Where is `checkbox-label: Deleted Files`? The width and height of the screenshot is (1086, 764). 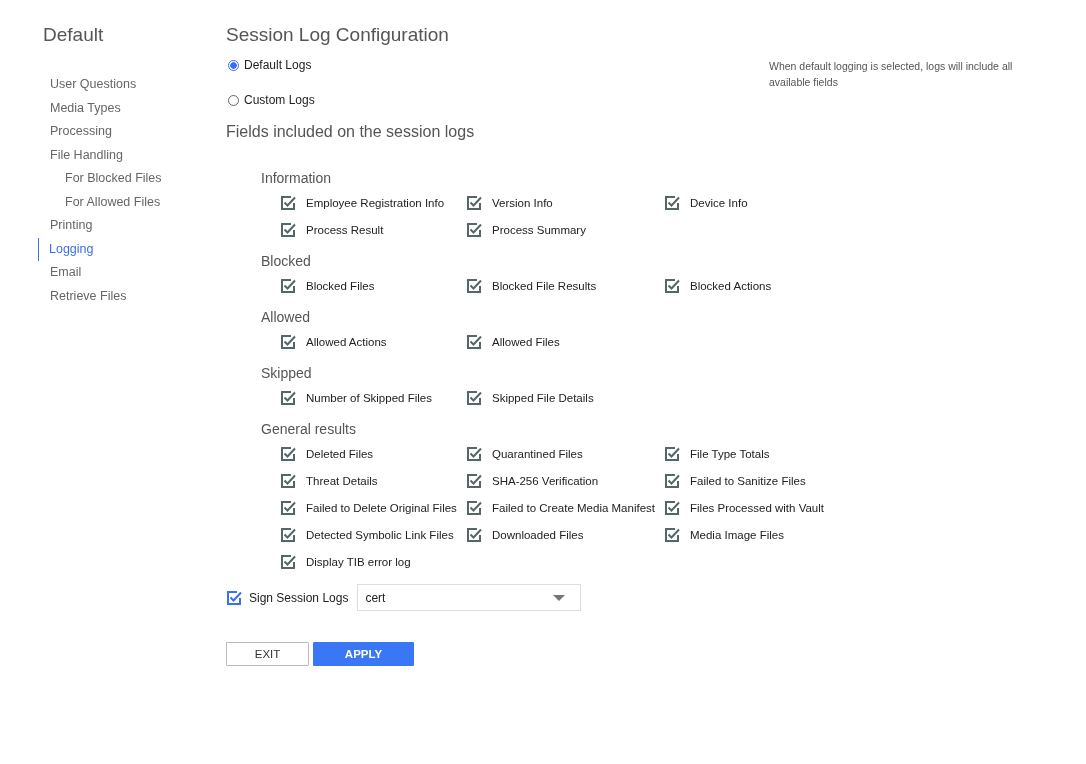
checkbox-label: Deleted Files is located at coordinates (340, 454).